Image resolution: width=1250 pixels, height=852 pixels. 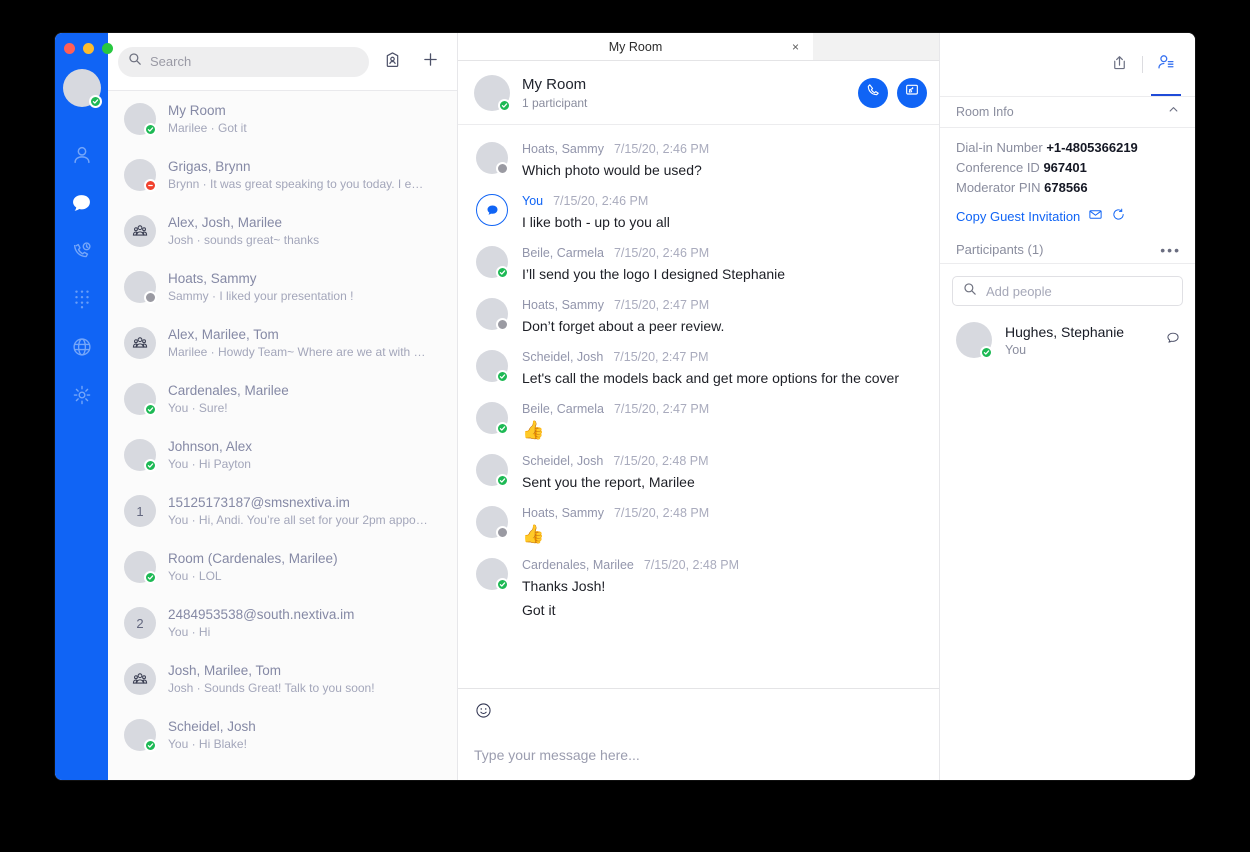 What do you see at coordinates (1067, 188) in the screenshot?
I see `moderator-pin-line: Moderator PIN 678566` at bounding box center [1067, 188].